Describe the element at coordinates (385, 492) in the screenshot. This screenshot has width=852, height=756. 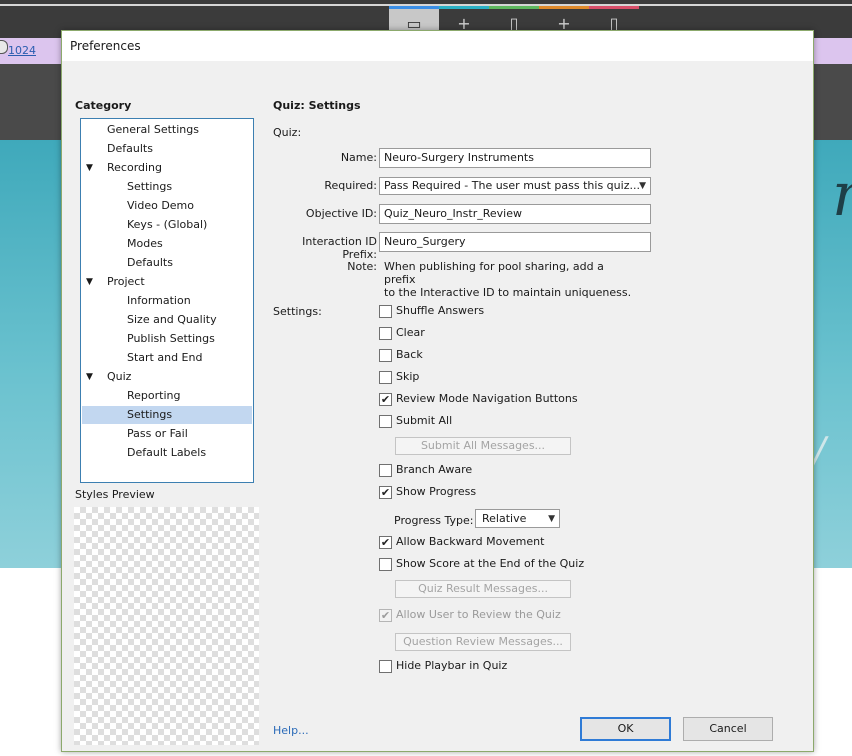
I see `show-progress-checkbox: ✔` at that location.